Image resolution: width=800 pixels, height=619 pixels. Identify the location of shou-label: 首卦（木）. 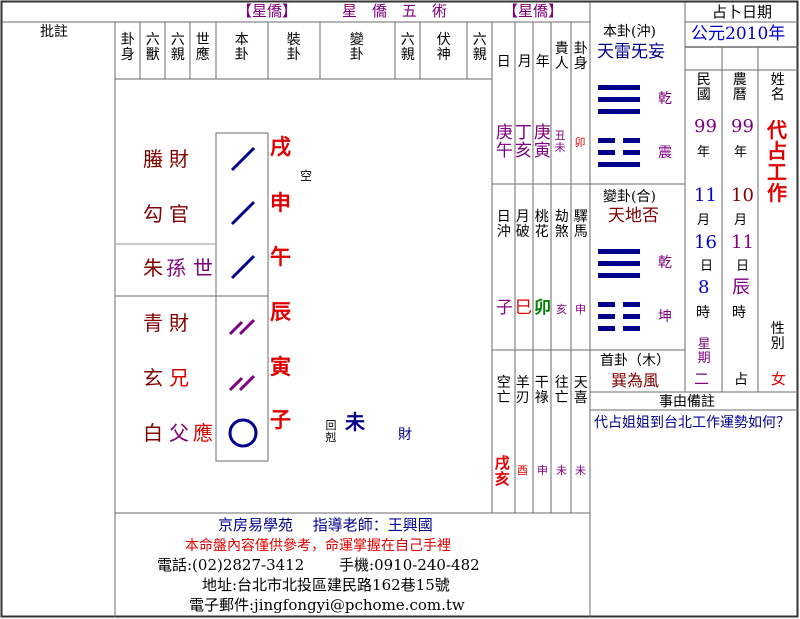
(635, 361).